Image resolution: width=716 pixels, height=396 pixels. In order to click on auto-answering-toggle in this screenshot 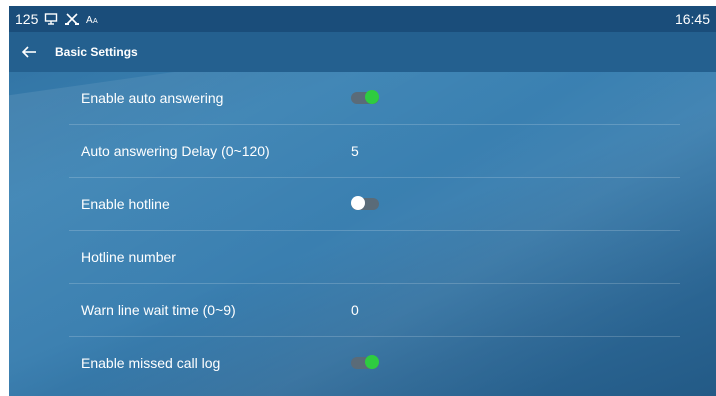, I will do `click(365, 97)`.